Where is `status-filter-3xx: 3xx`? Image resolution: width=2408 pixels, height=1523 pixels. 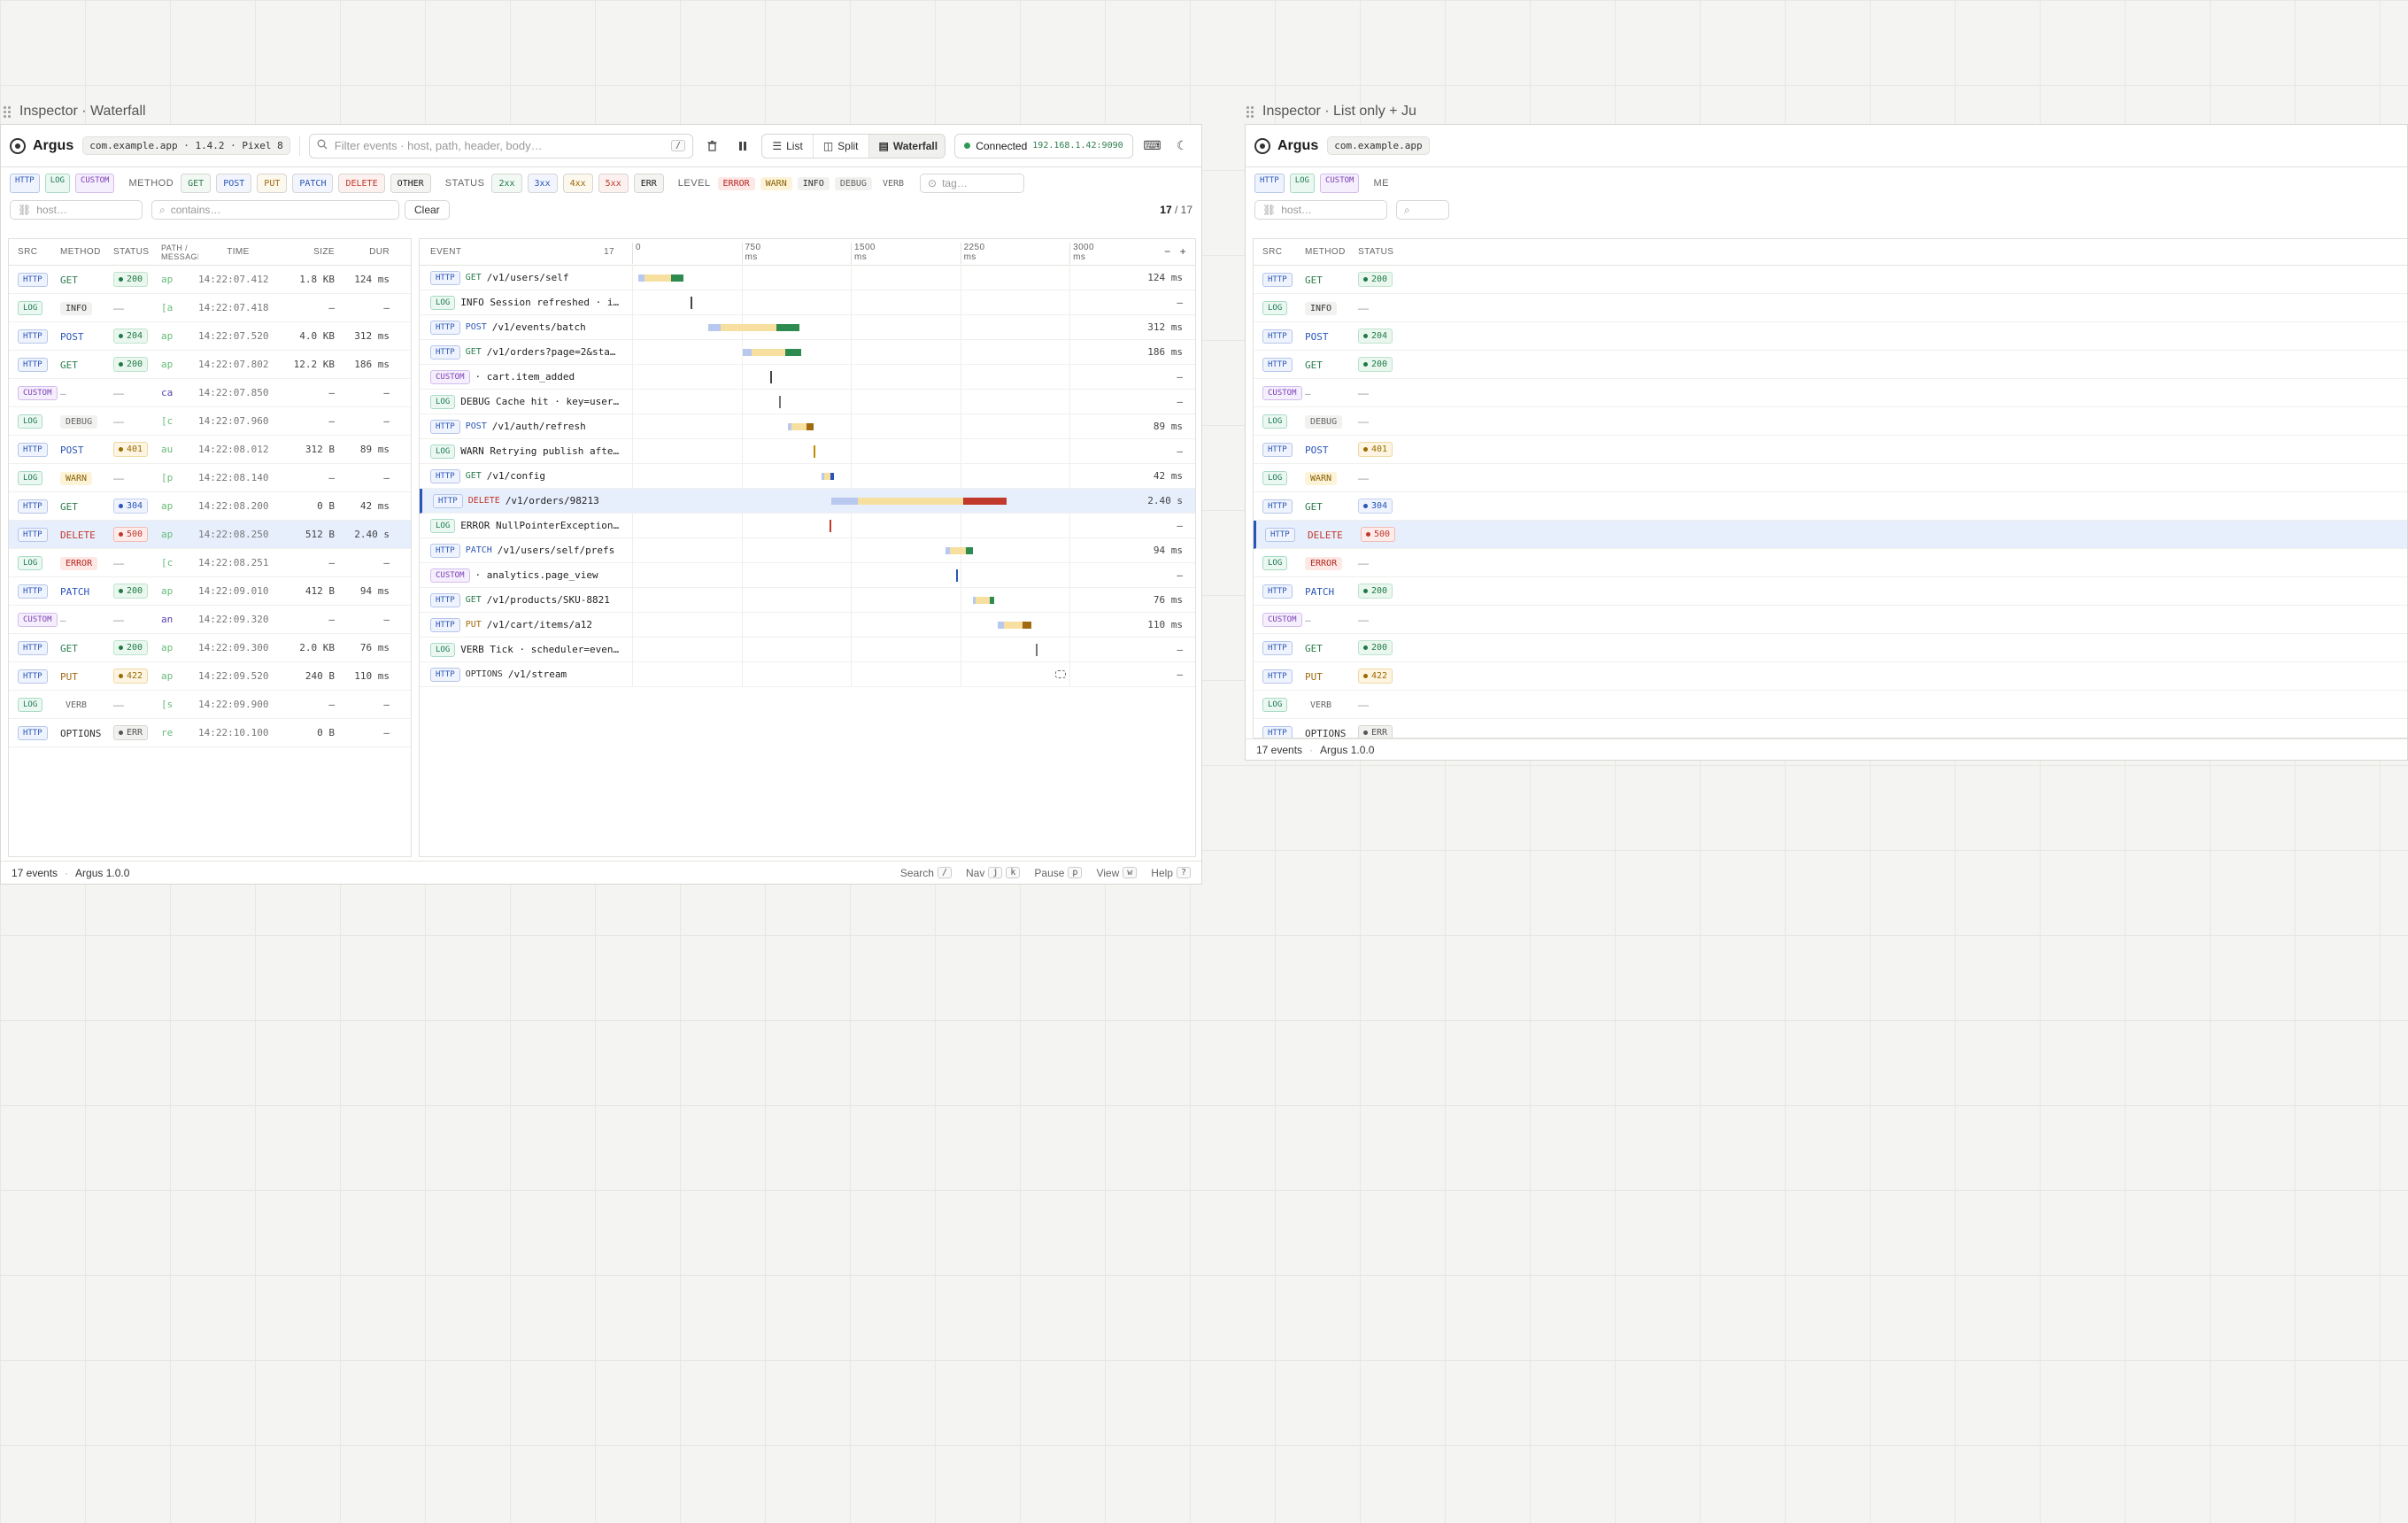 status-filter-3xx: 3xx is located at coordinates (542, 183).